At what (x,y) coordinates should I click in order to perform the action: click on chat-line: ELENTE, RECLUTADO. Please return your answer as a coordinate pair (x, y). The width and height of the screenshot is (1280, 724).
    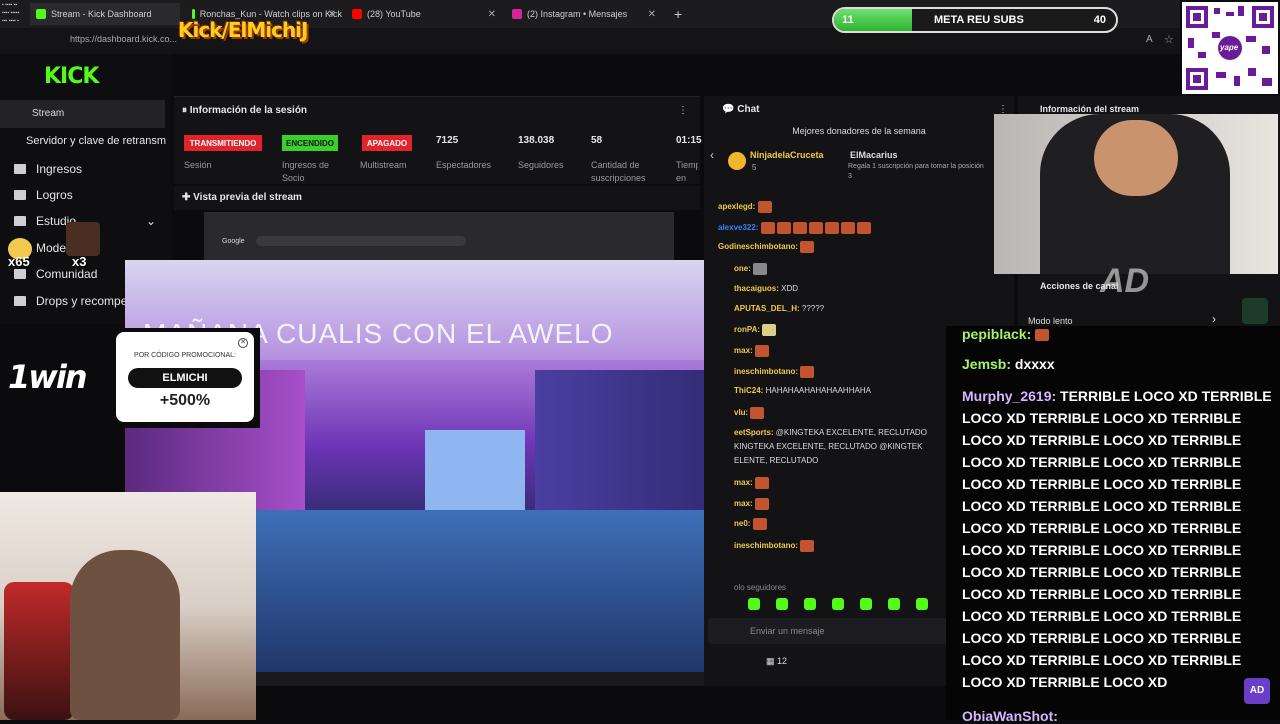
    Looking at the image, I should click on (776, 460).